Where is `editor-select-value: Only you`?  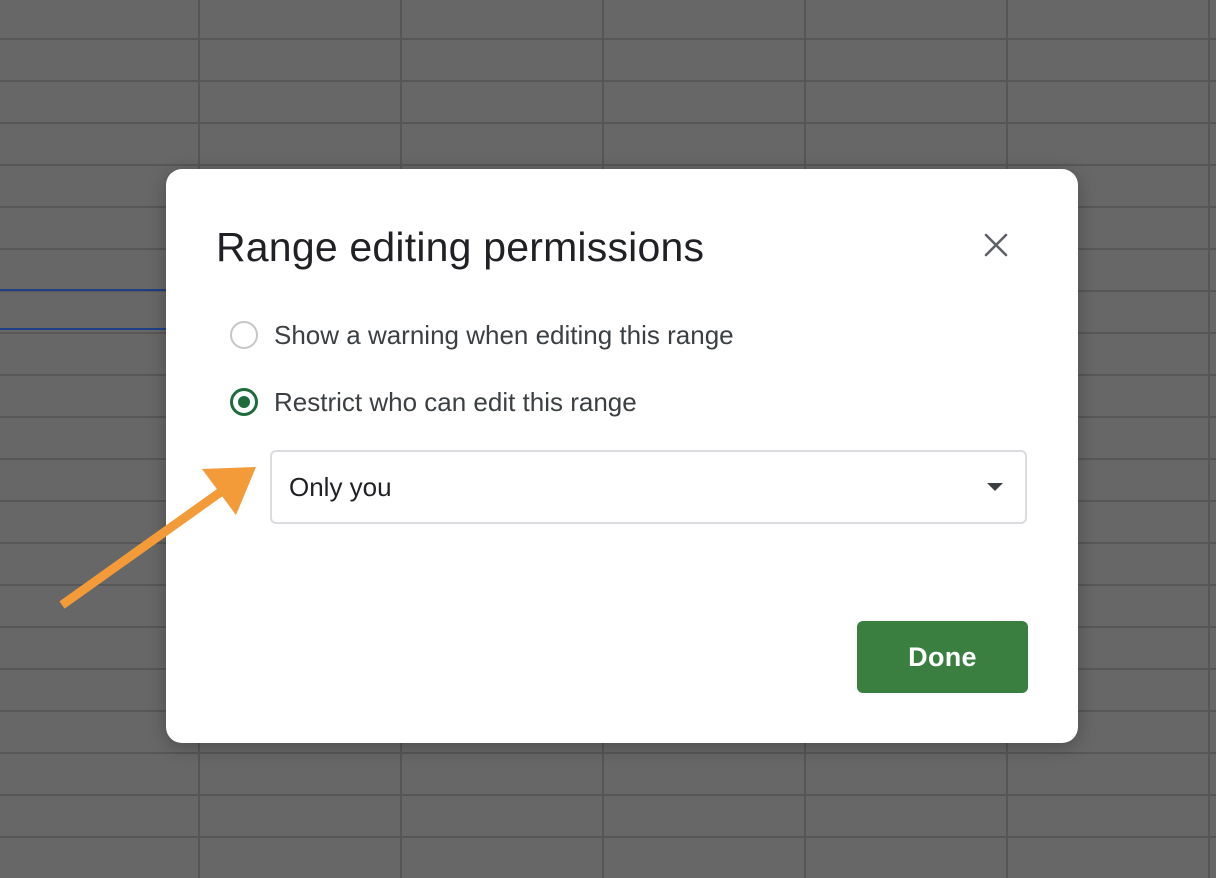
editor-select-value: Only you is located at coordinates (340, 486).